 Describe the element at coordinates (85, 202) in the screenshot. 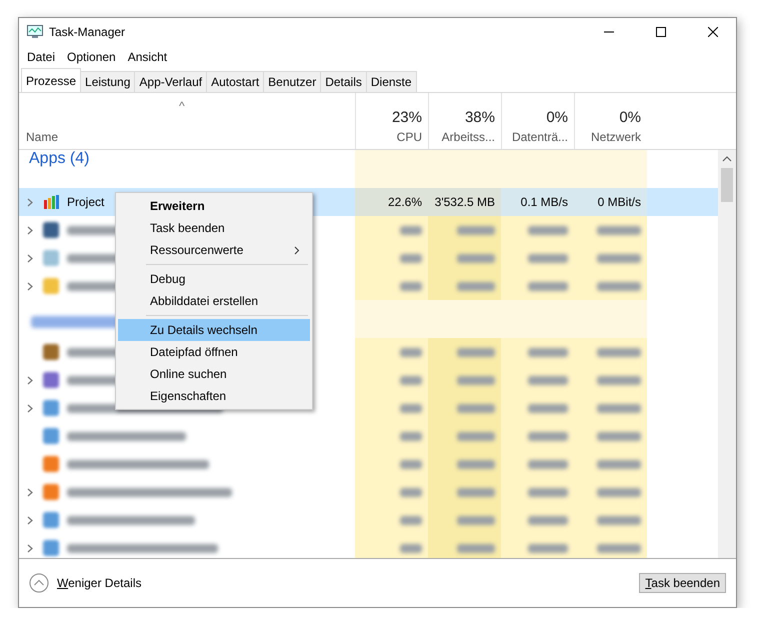

I see `process-name: Project` at that location.